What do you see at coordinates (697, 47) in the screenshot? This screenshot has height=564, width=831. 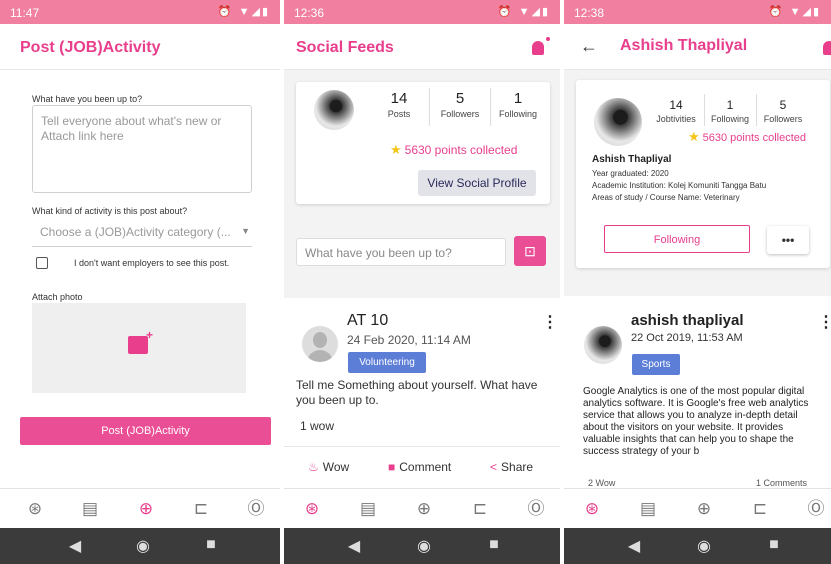 I see `app-bar: ← Ashish Thapliyal` at bounding box center [697, 47].